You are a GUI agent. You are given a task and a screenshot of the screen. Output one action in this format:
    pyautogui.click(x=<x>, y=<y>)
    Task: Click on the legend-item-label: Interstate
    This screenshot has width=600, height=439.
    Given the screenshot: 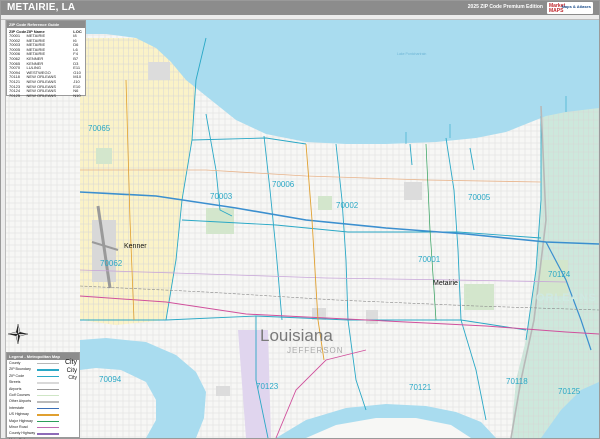 What is the action you would take?
    pyautogui.click(x=16, y=407)
    